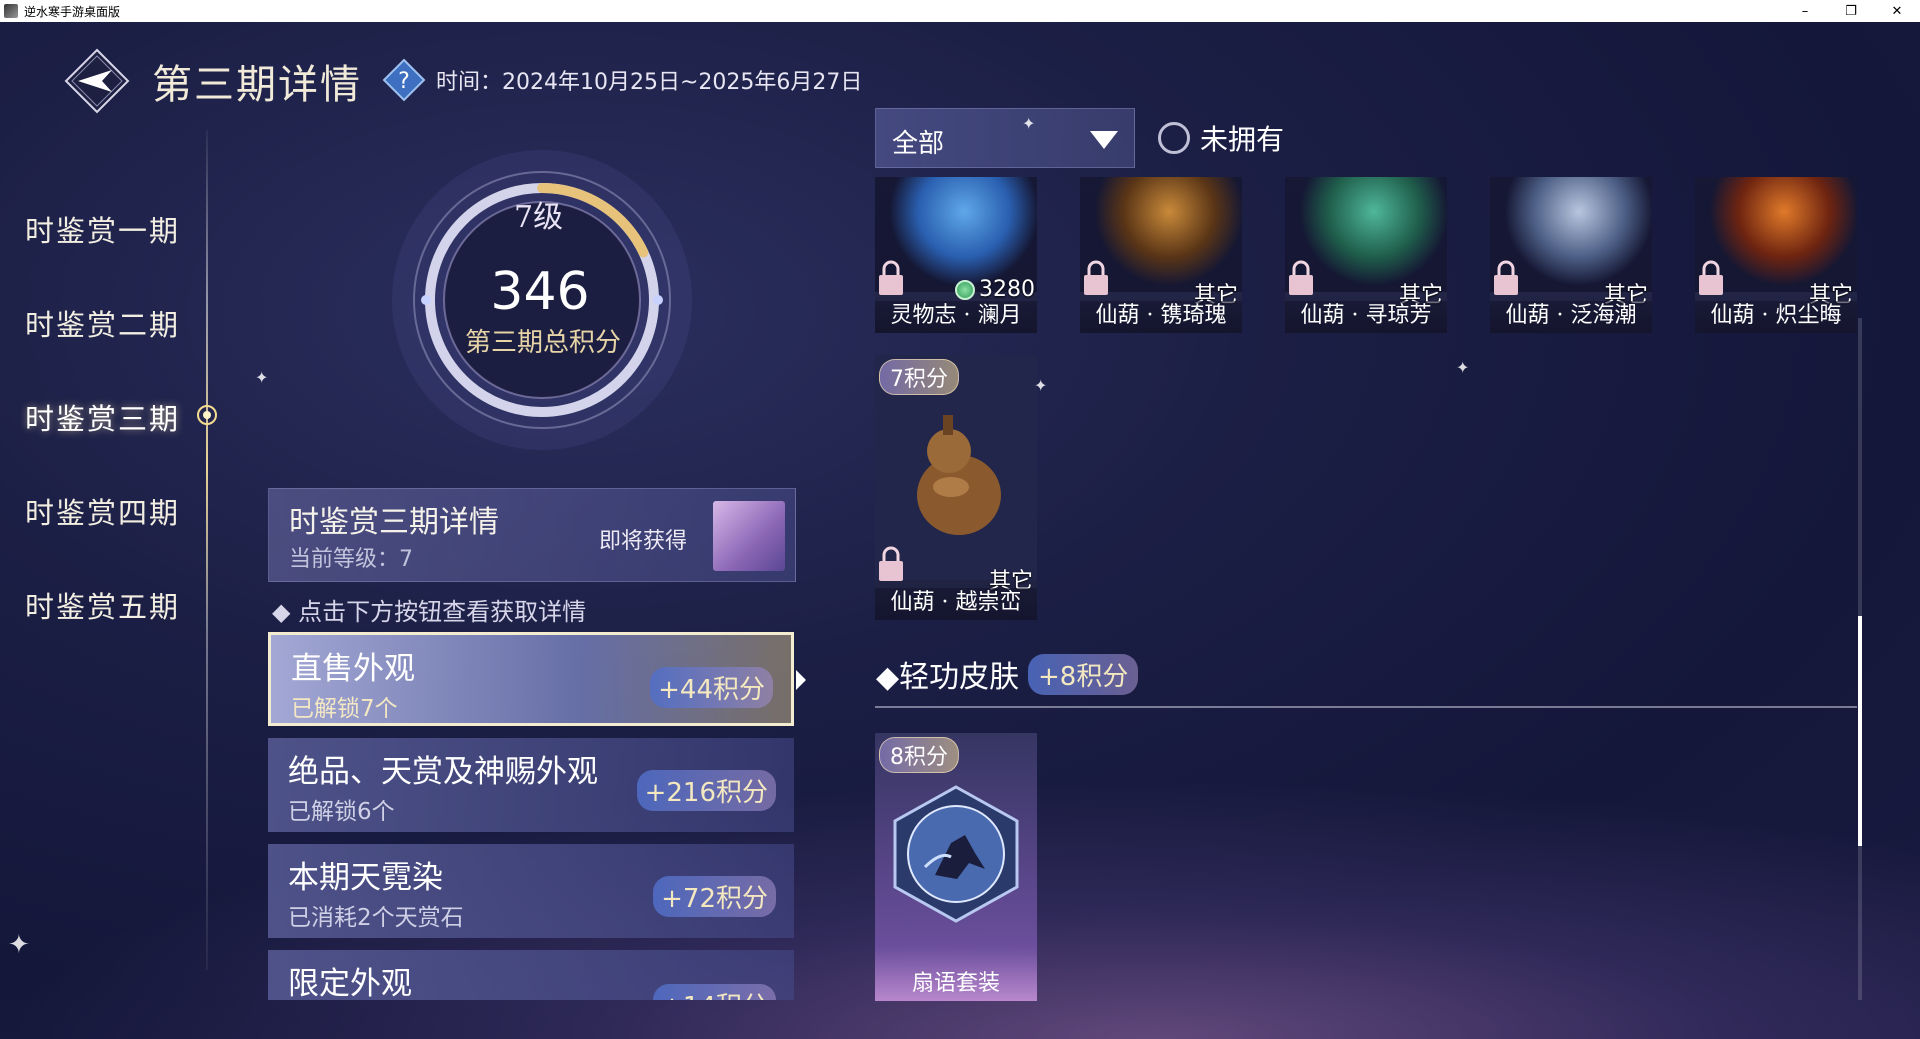  Describe the element at coordinates (1776, 255) in the screenshot. I see `item-card: 其它 仙葫 · 炽尘晦` at that location.